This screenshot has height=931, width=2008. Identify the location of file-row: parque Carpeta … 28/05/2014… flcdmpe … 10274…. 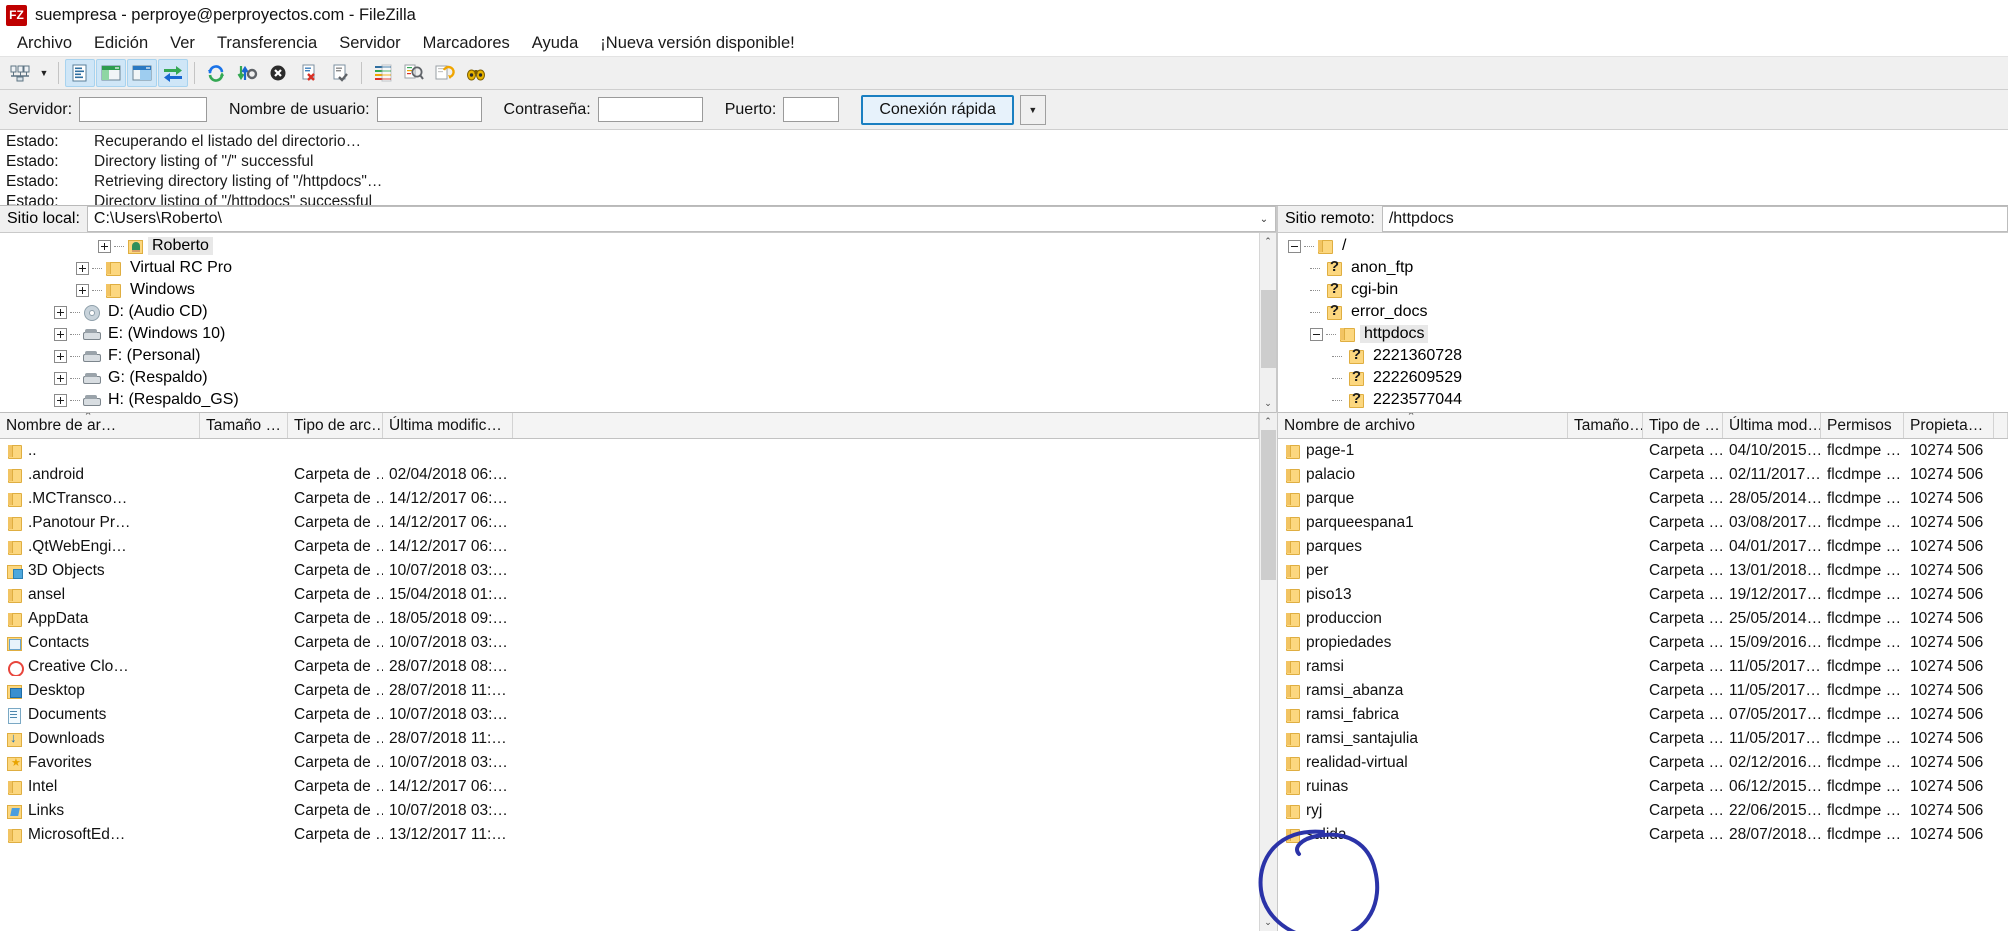
(1643, 499).